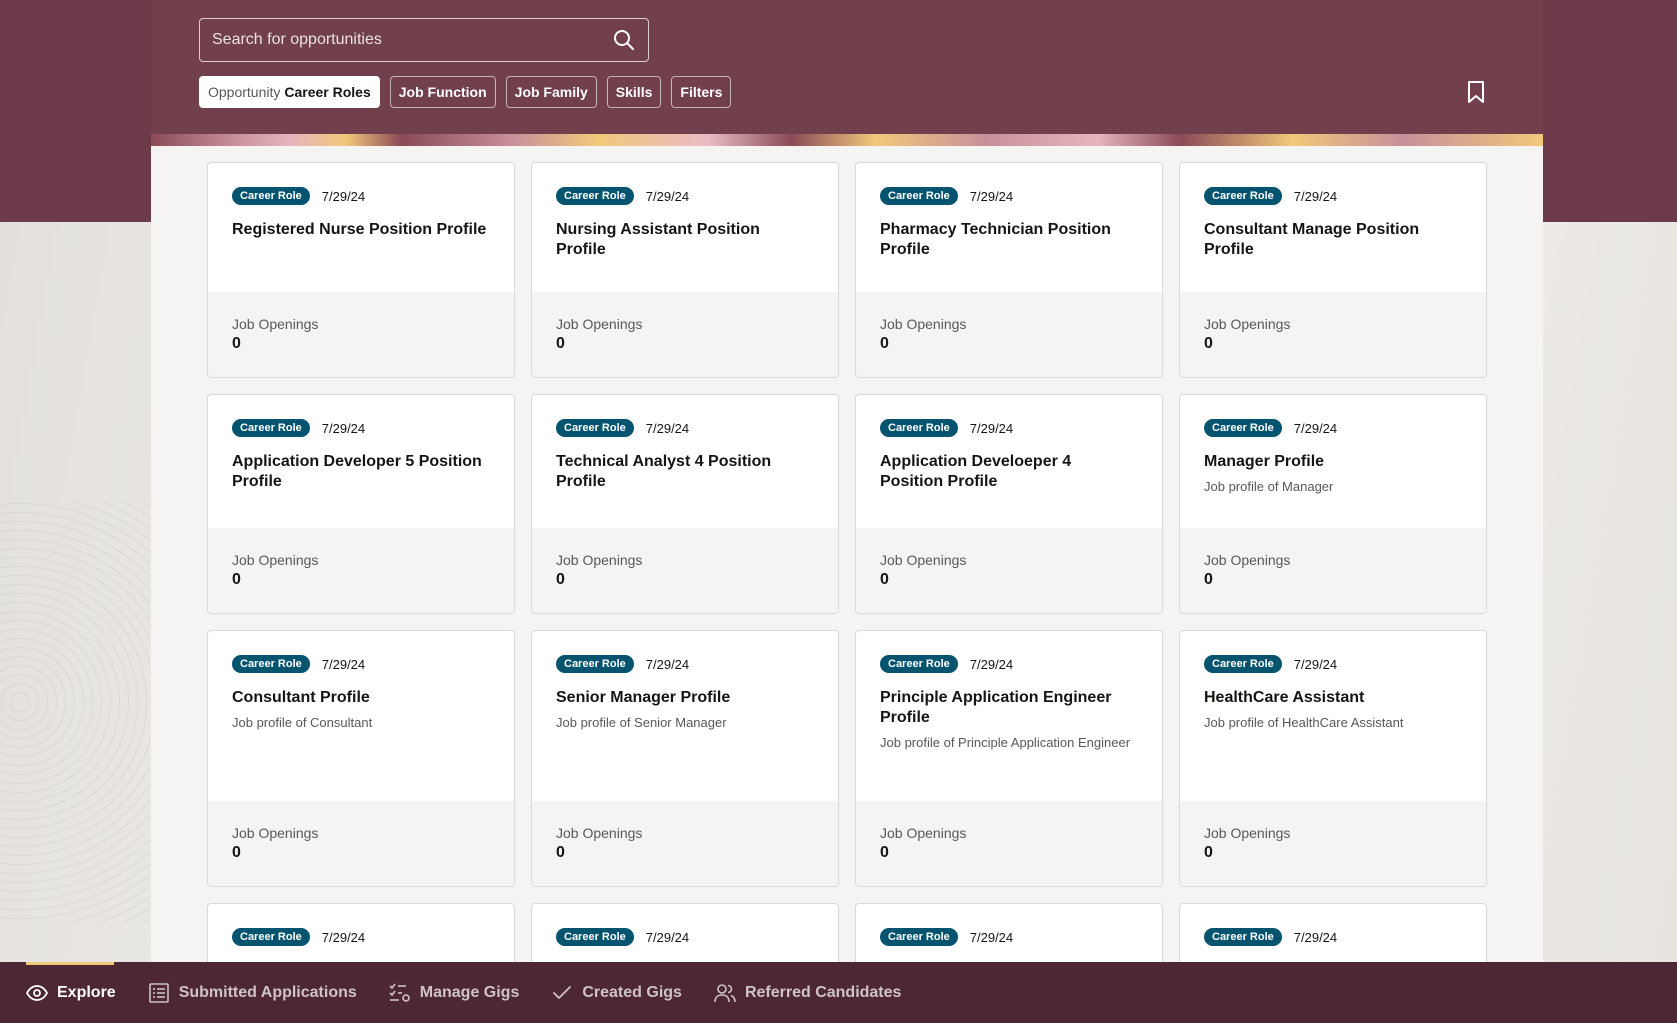 The image size is (1677, 1023). Describe the element at coordinates (551, 92) in the screenshot. I see `chip-job-family: Job Family` at that location.